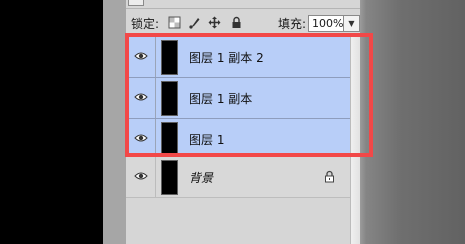 The height and width of the screenshot is (244, 465). Describe the element at coordinates (292, 24) in the screenshot. I see `fill-label: 填充:` at that location.